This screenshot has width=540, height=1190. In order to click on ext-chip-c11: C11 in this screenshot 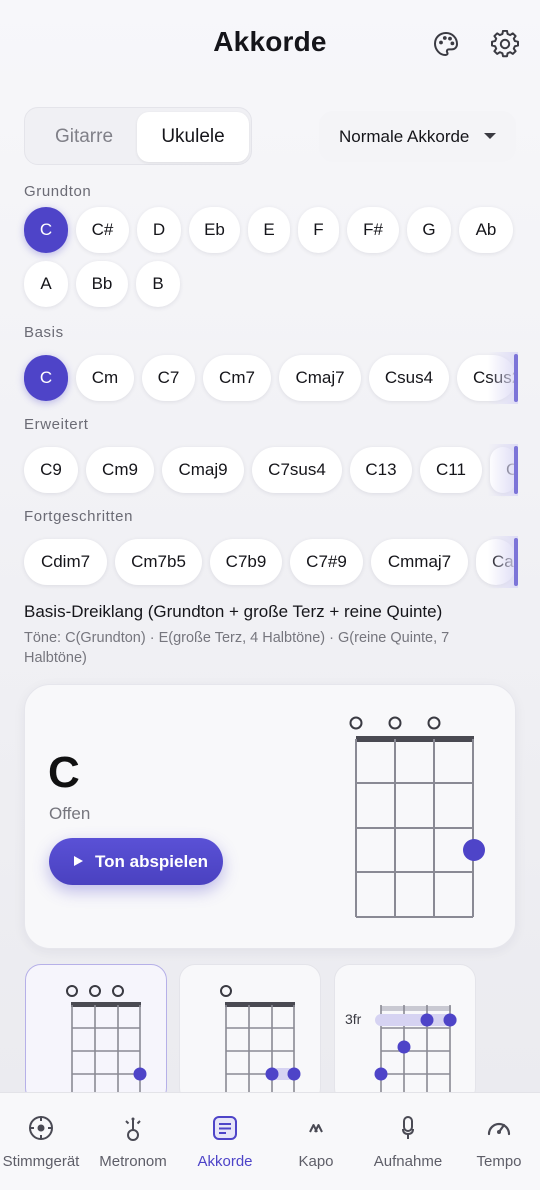, I will do `click(451, 470)`.